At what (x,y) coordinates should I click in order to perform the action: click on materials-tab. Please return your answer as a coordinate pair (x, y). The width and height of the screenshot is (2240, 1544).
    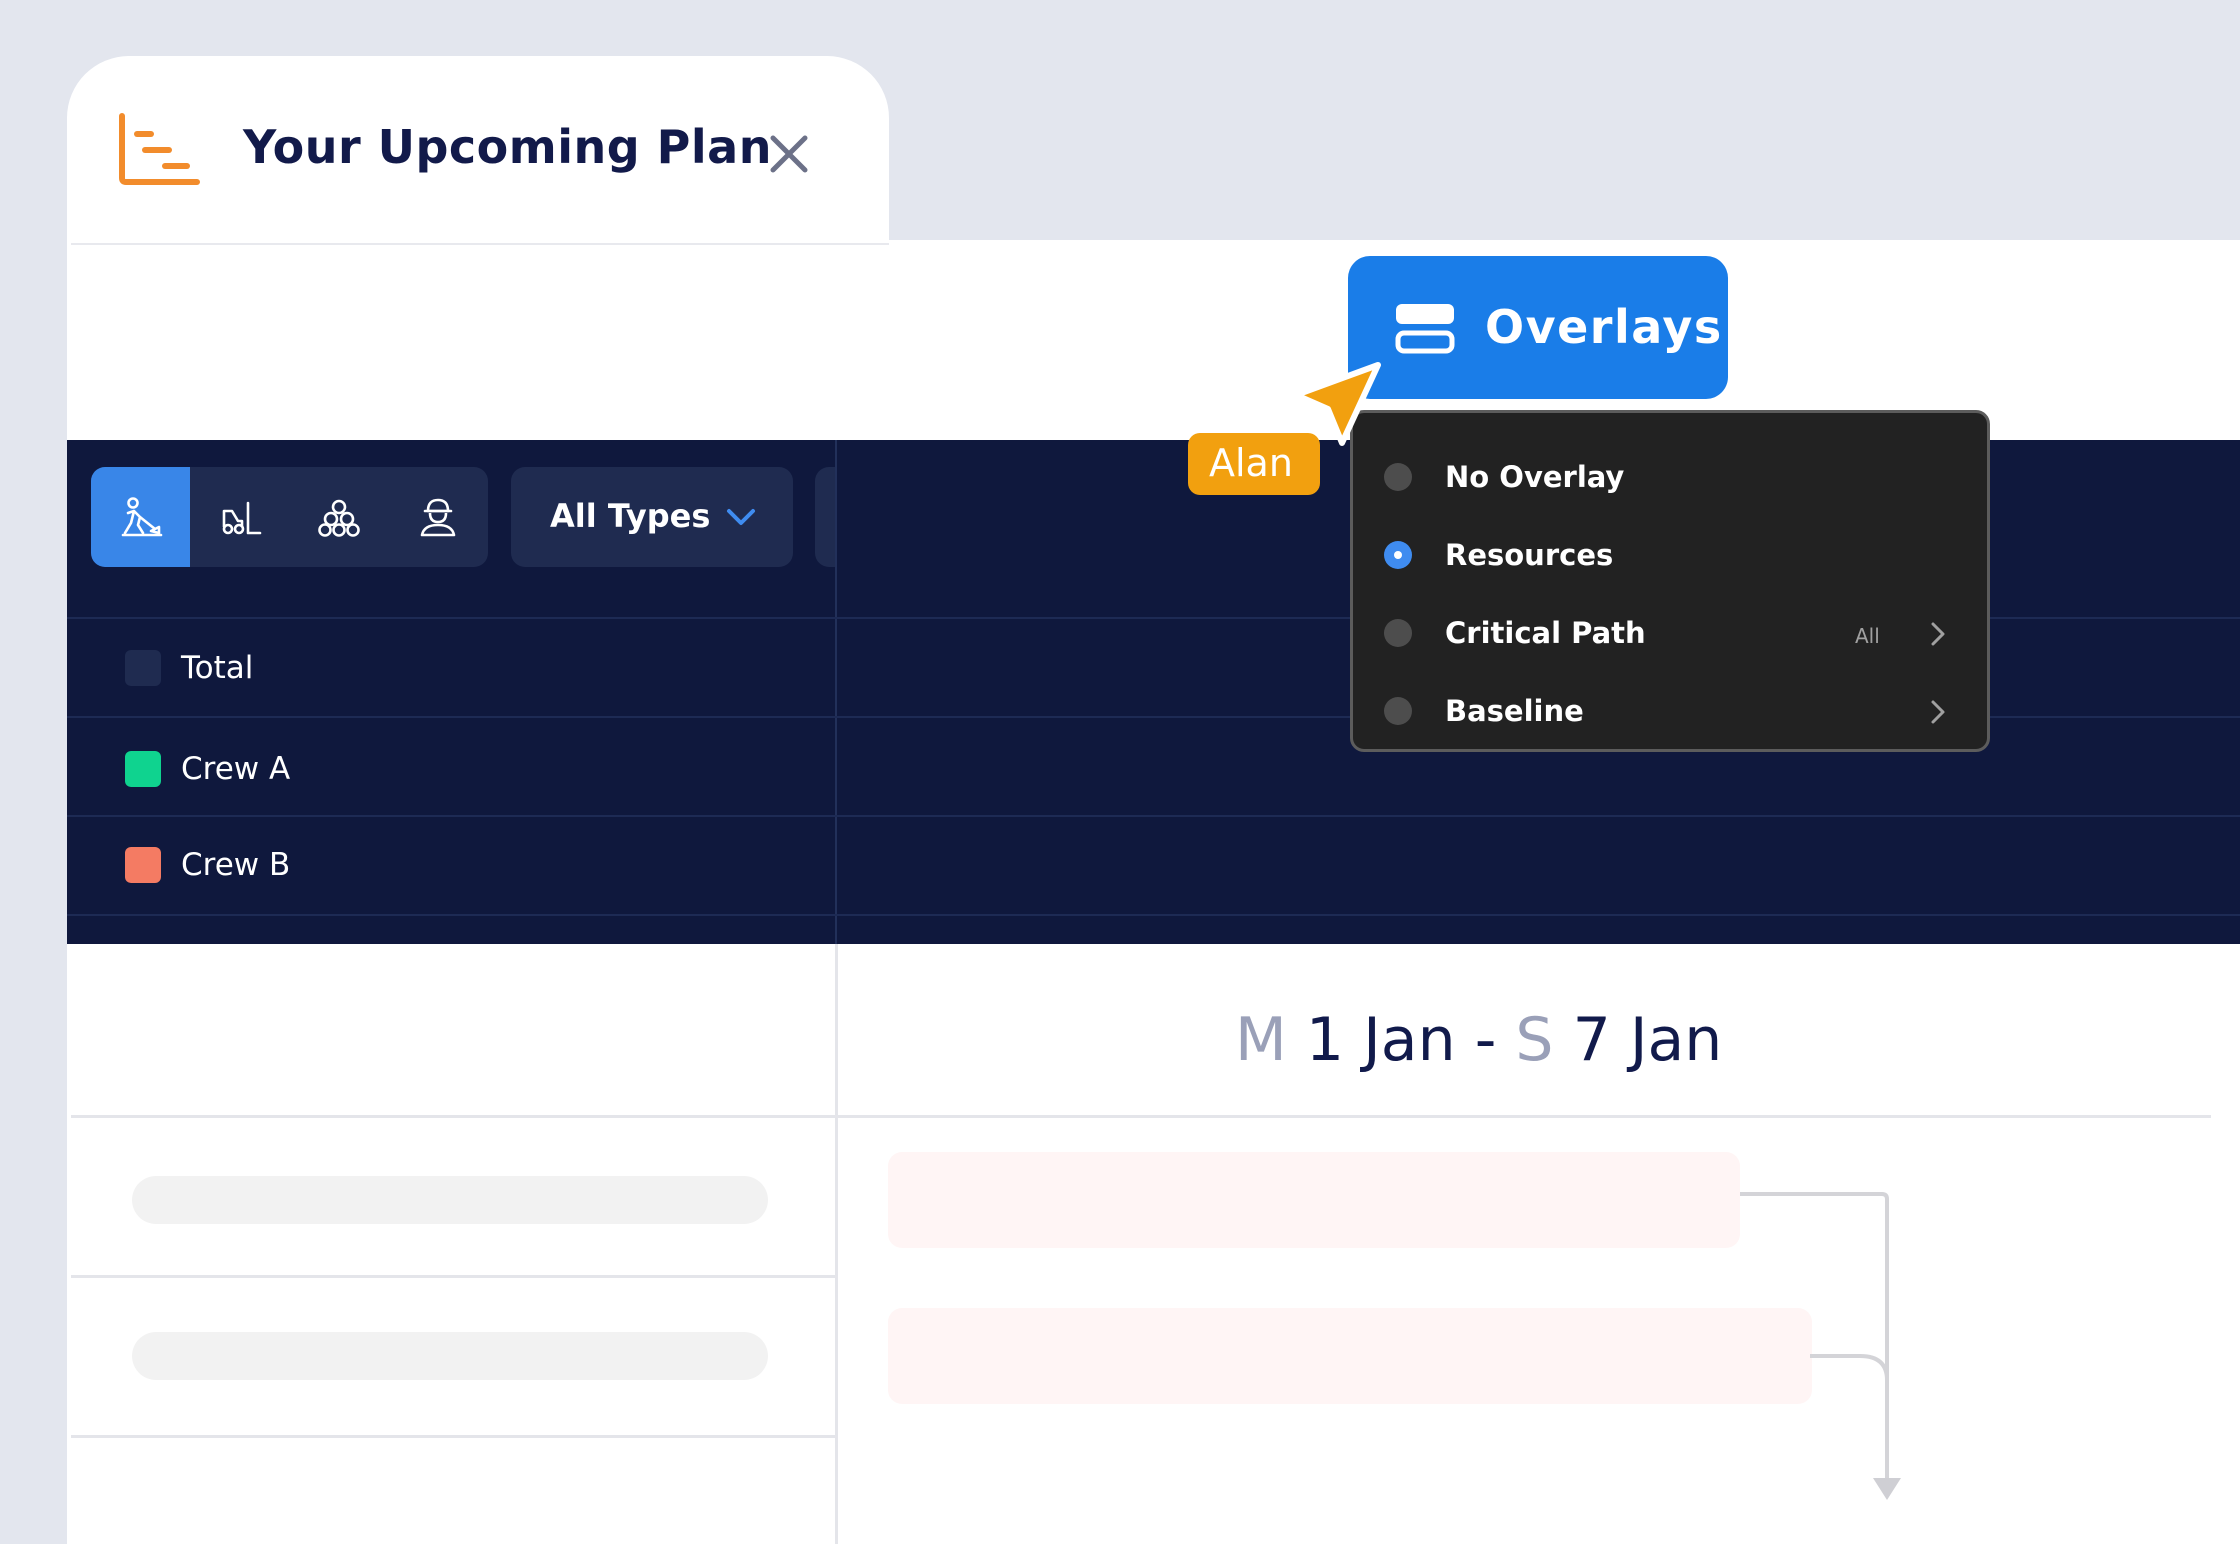
    Looking at the image, I should click on (338, 517).